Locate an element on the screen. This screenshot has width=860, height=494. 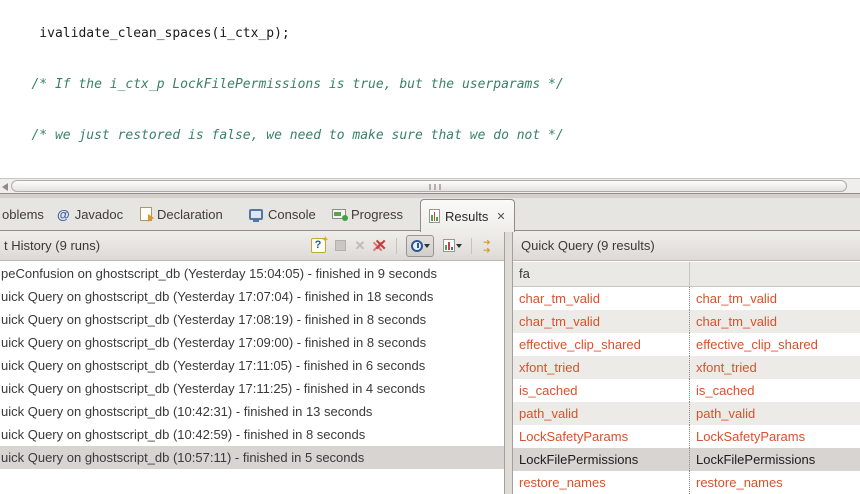
quick-query-panel-header: Quick Query (9 results) is located at coordinates (686, 246).